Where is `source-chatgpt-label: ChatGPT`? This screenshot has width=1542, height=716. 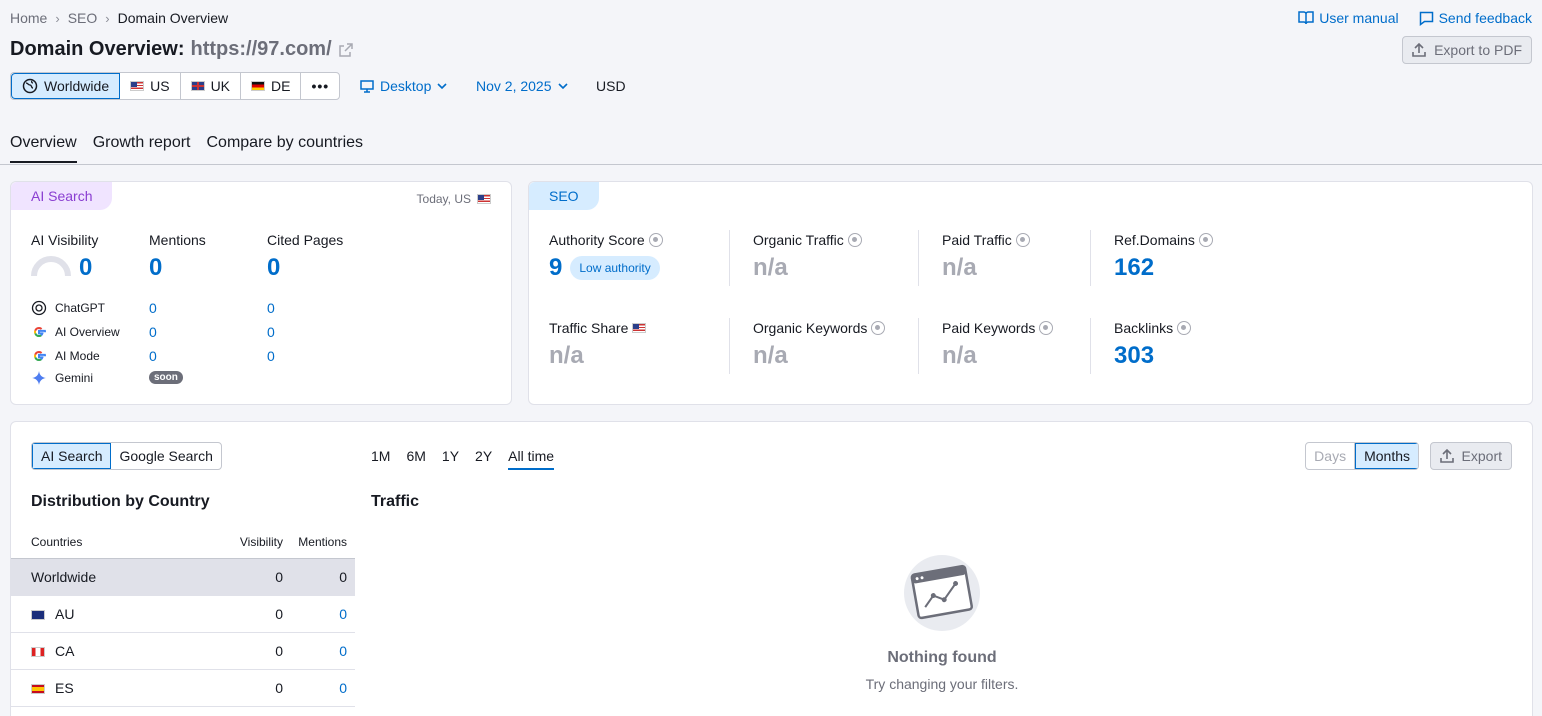 source-chatgpt-label: ChatGPT is located at coordinates (80, 308).